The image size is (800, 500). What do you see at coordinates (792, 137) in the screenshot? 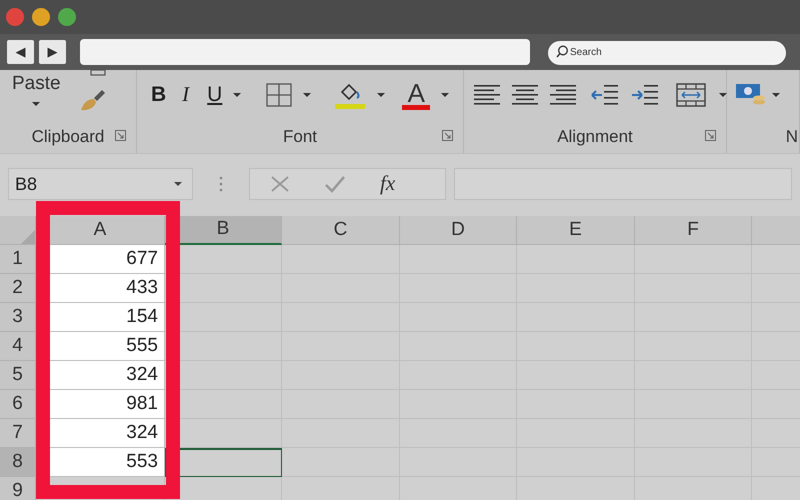
I see `group-label: N` at bounding box center [792, 137].